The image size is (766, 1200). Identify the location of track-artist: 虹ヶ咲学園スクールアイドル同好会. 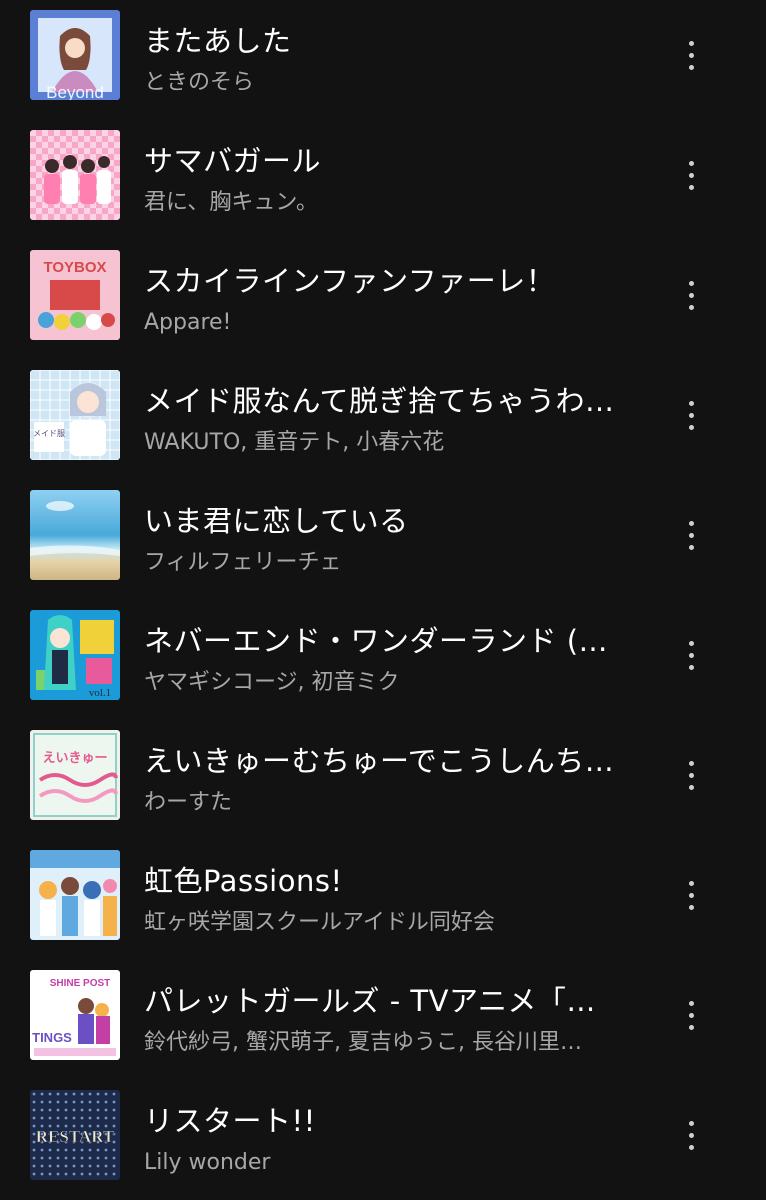
(319, 922).